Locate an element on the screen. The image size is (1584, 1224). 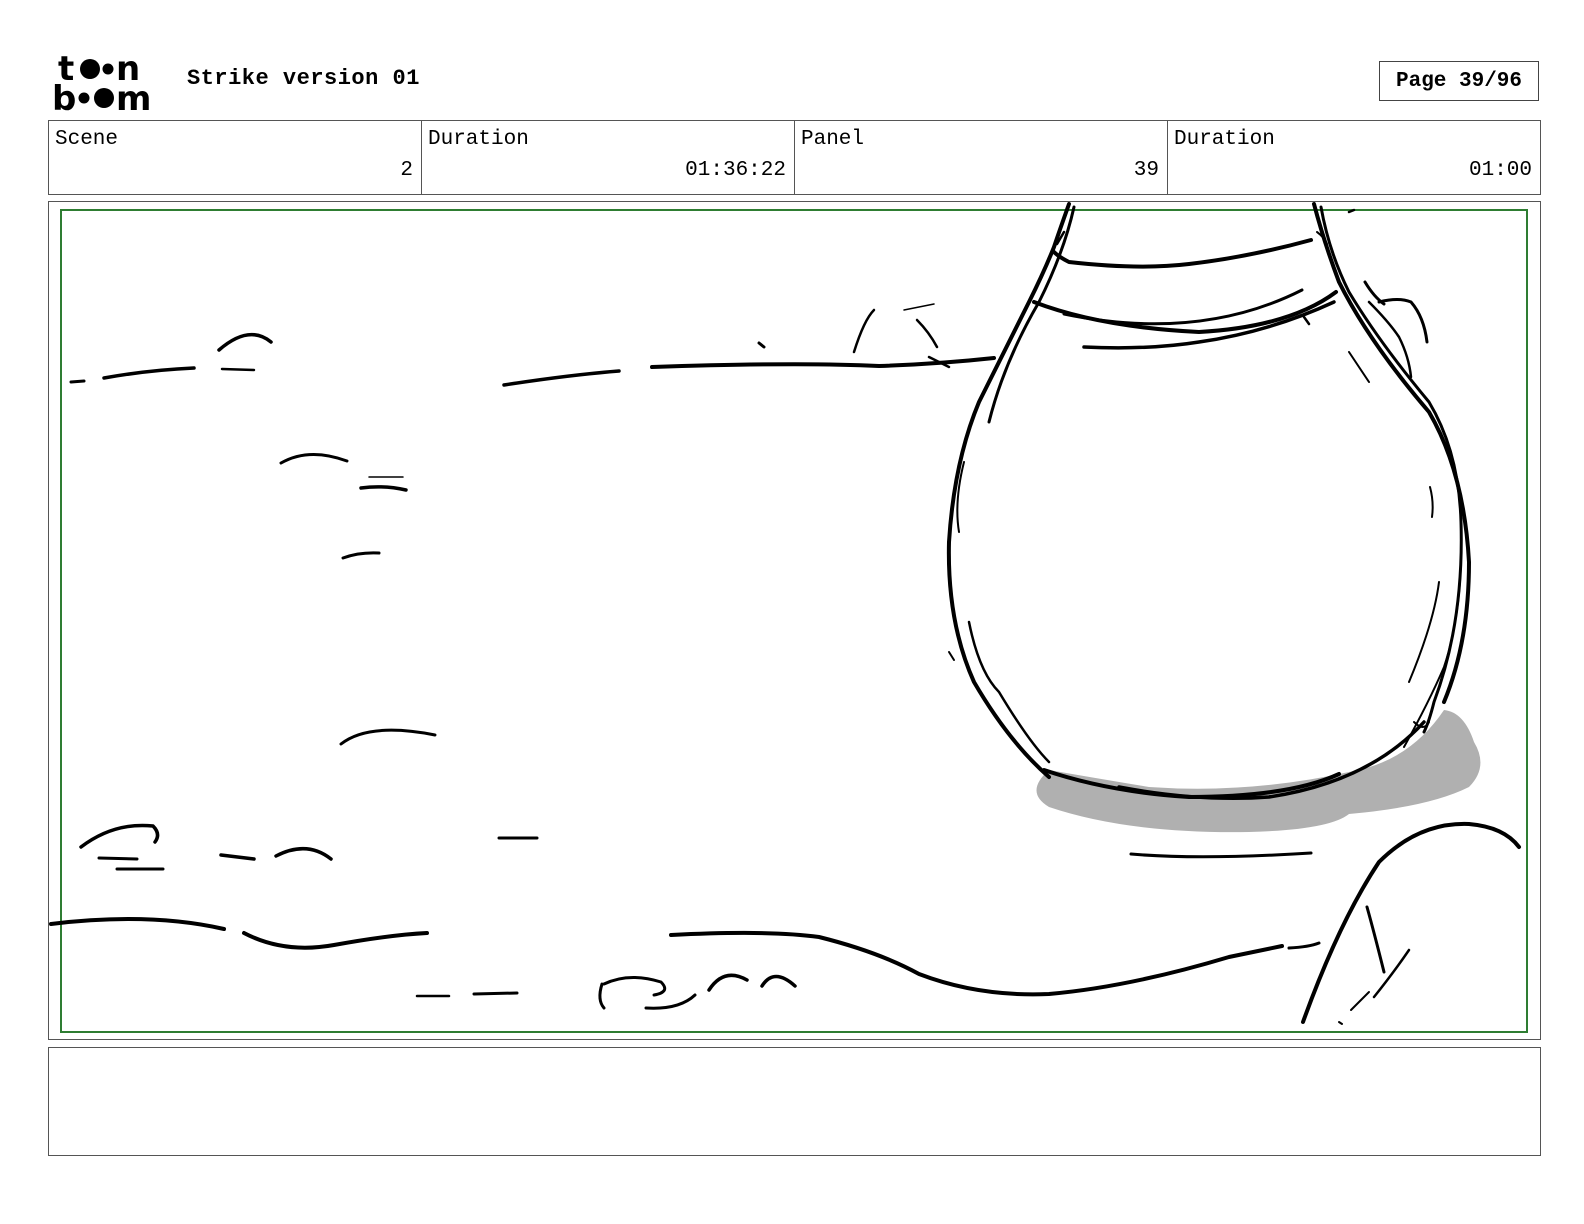
scene-label: Scene is located at coordinates (87, 139).